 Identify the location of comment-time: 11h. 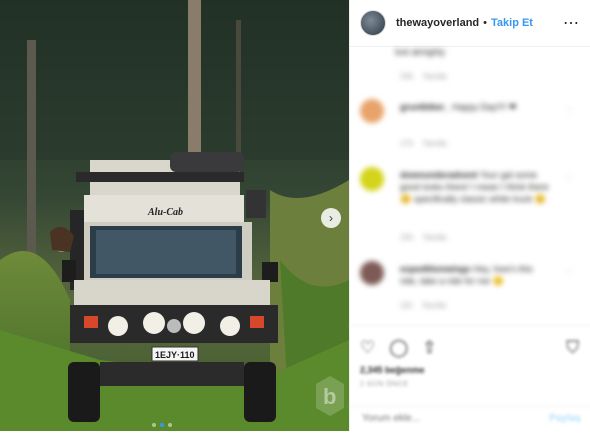
(406, 305).